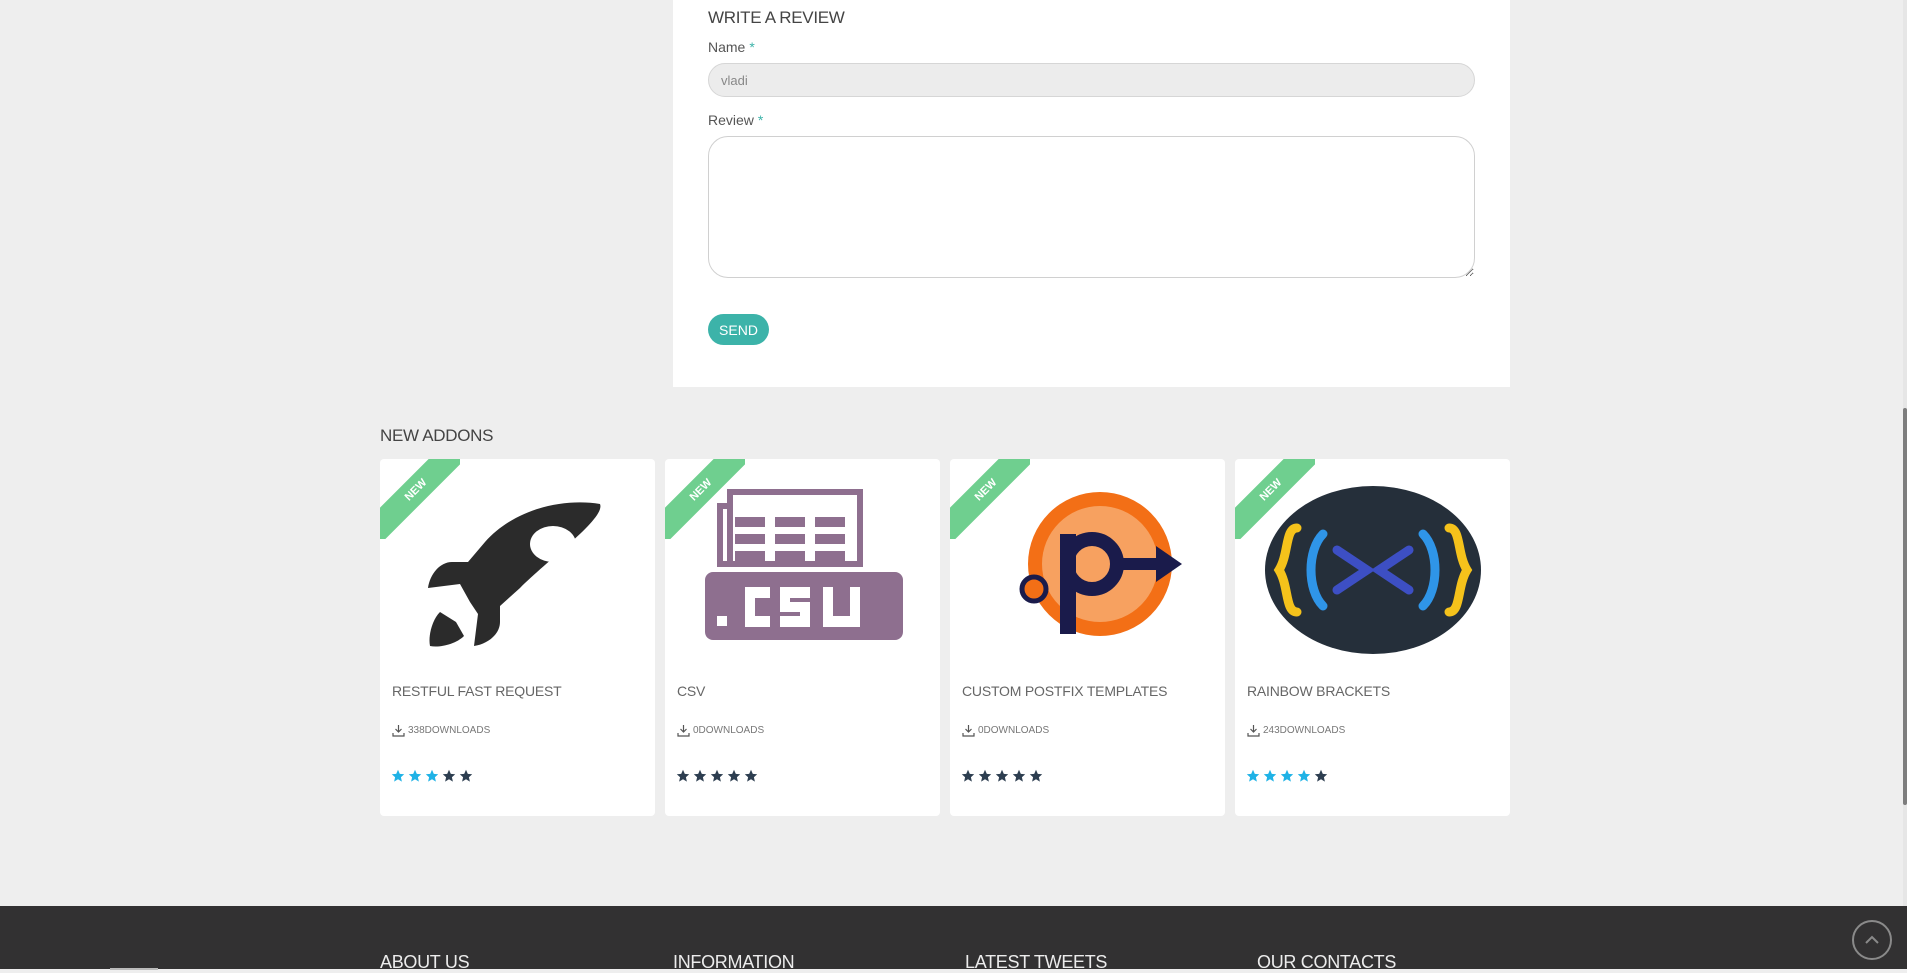 The height and width of the screenshot is (973, 1907). I want to click on addon-card-custom-postfix-templates: NEW CUSTOM POSTFIX TEMPLATES 0DOWNLOADS, so click(1087, 637).